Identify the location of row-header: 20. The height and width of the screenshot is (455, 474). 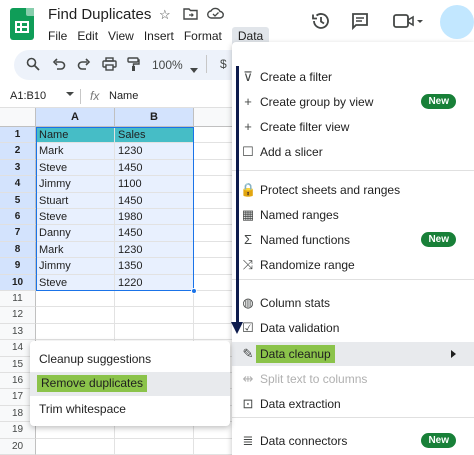
(18, 446).